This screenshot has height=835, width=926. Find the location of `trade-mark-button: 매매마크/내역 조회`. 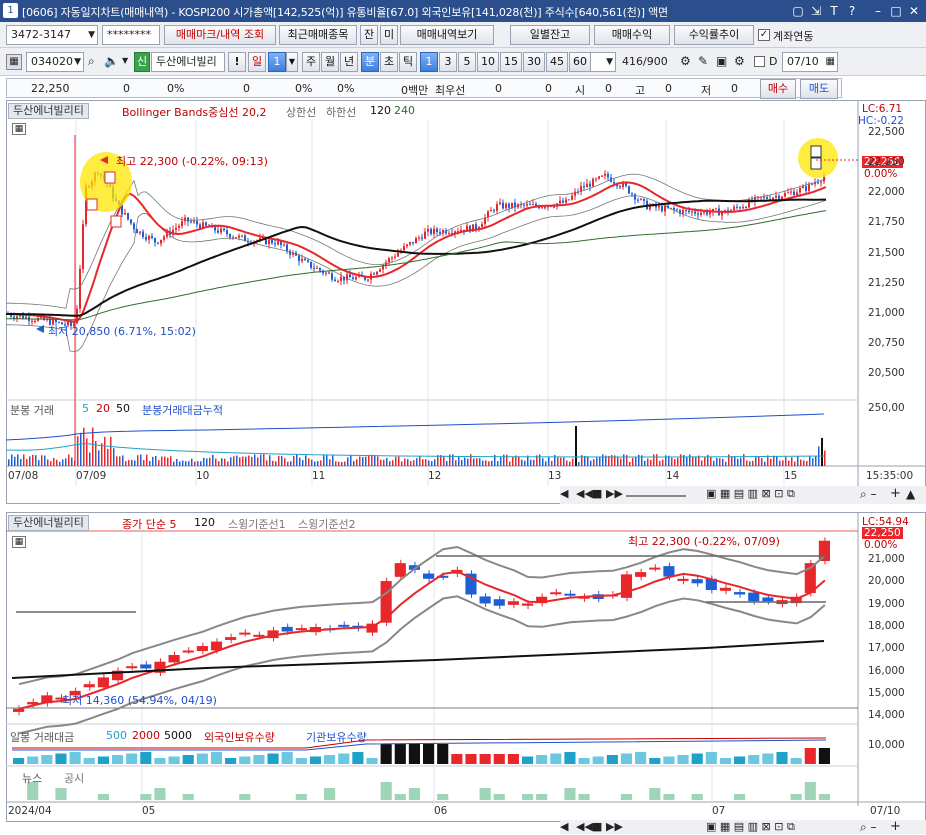

trade-mark-button: 매매마크/내역 조회 is located at coordinates (220, 35).